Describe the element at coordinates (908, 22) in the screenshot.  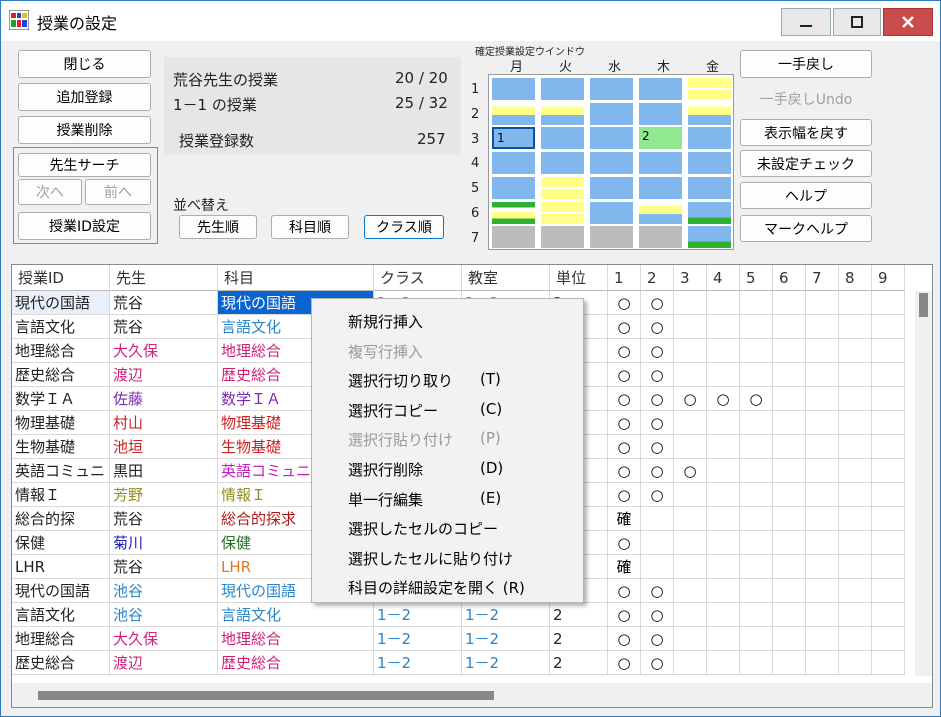
I see `close-window-button` at that location.